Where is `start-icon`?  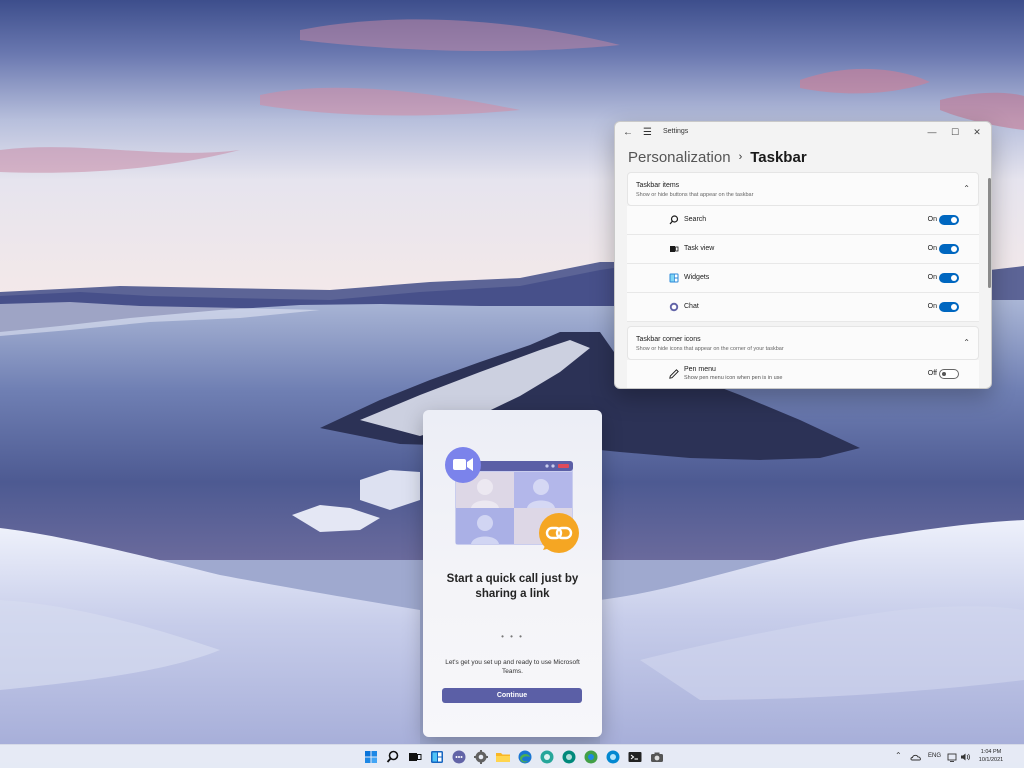
start-icon is located at coordinates (371, 757).